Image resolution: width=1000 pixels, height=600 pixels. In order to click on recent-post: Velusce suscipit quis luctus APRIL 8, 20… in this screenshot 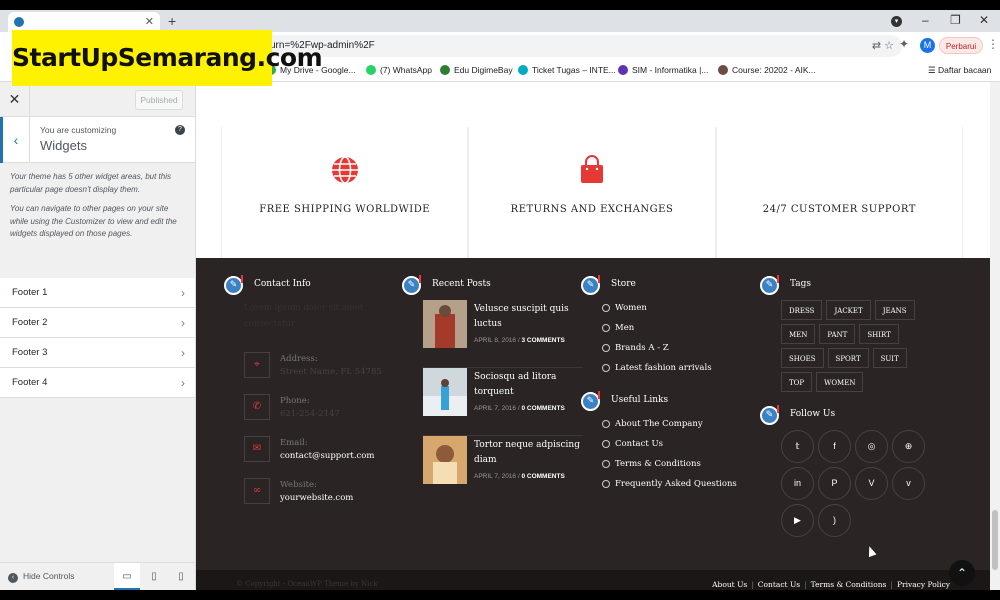, I will do `click(503, 334)`.